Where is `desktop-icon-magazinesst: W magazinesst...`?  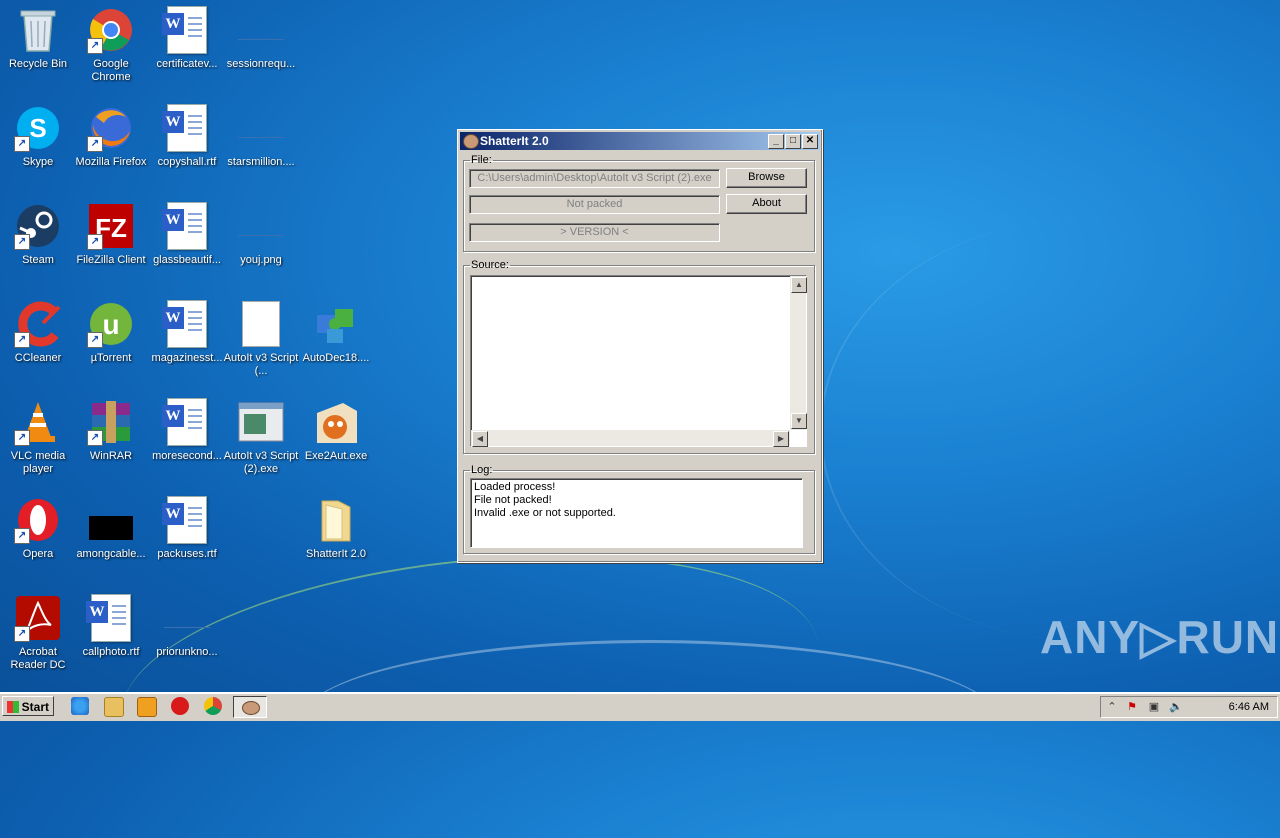 desktop-icon-magazinesst: W magazinesst... is located at coordinates (187, 332).